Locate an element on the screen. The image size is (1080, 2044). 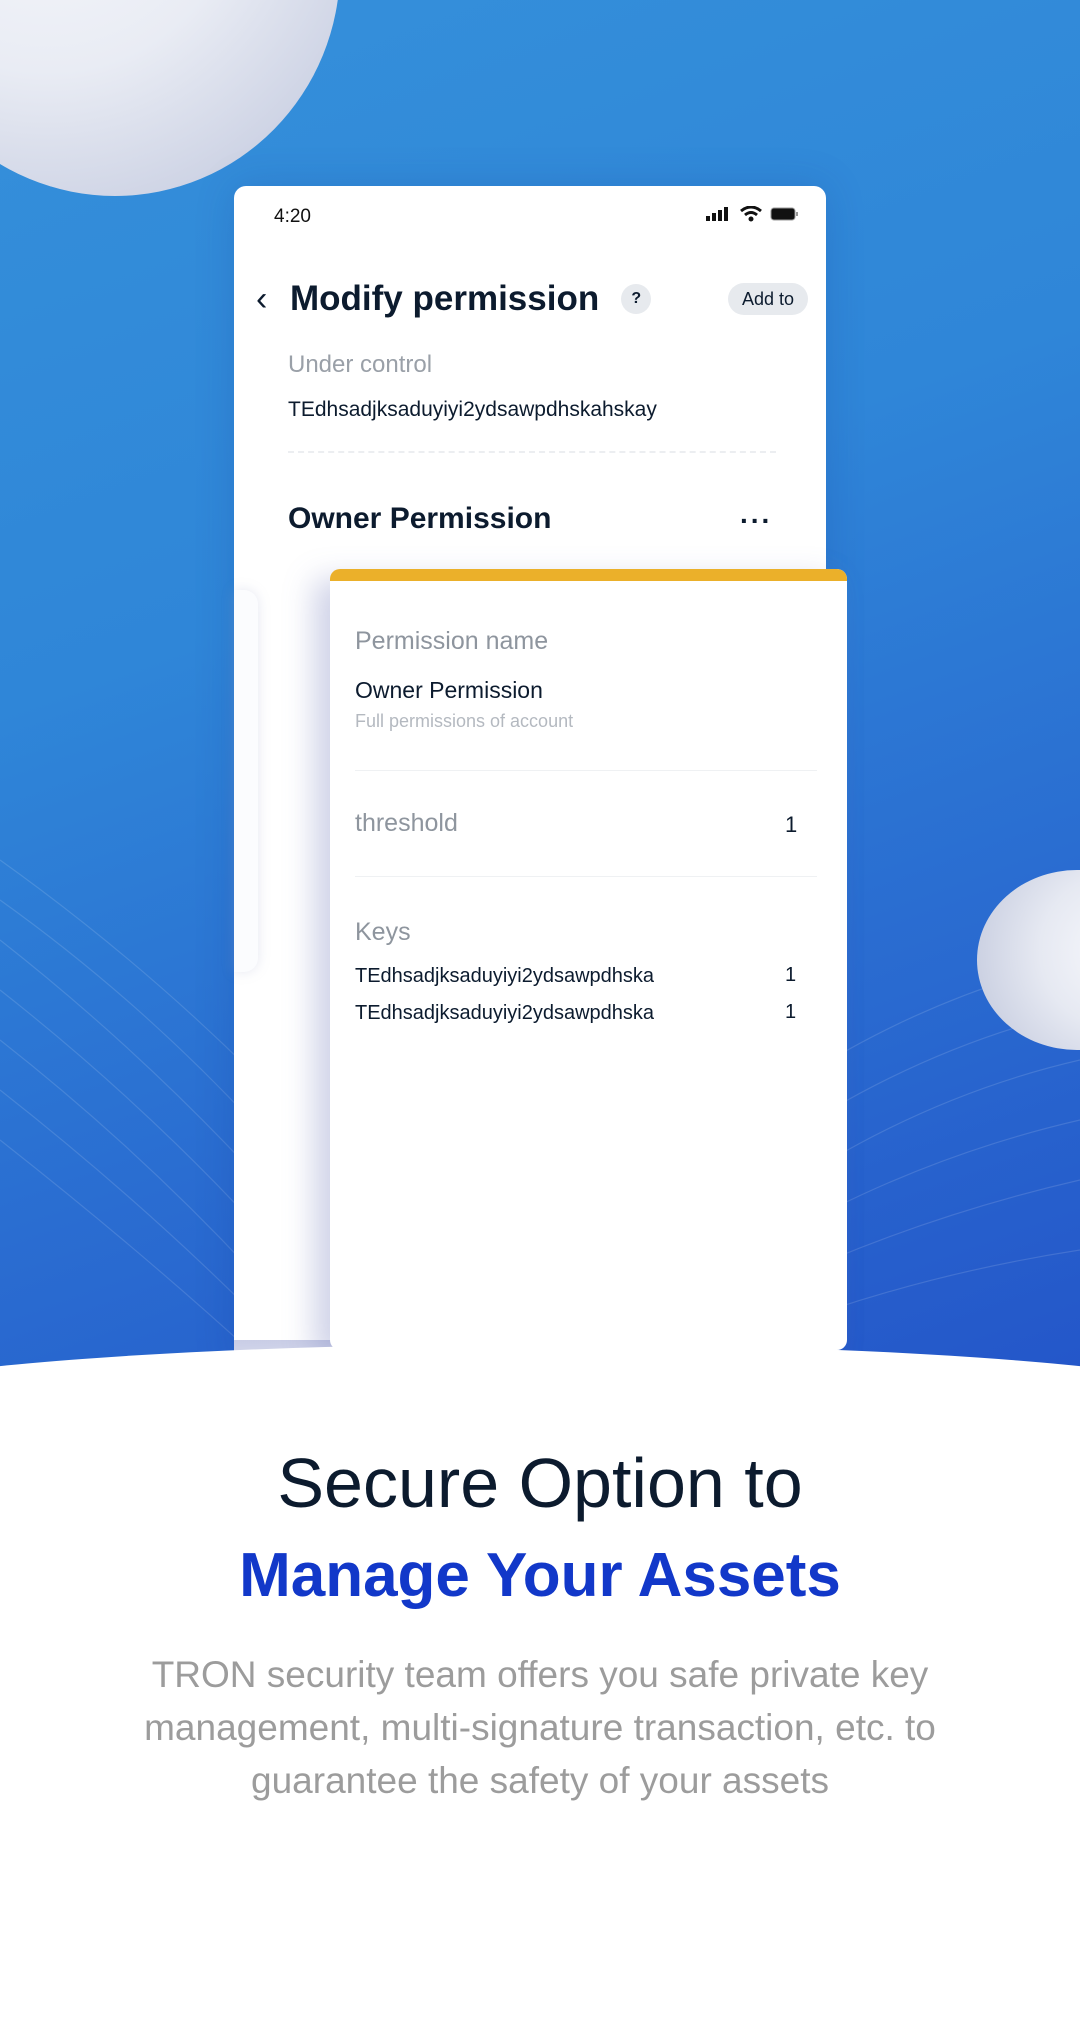
headline-line1: Secure Option to is located at coordinates (540, 1483).